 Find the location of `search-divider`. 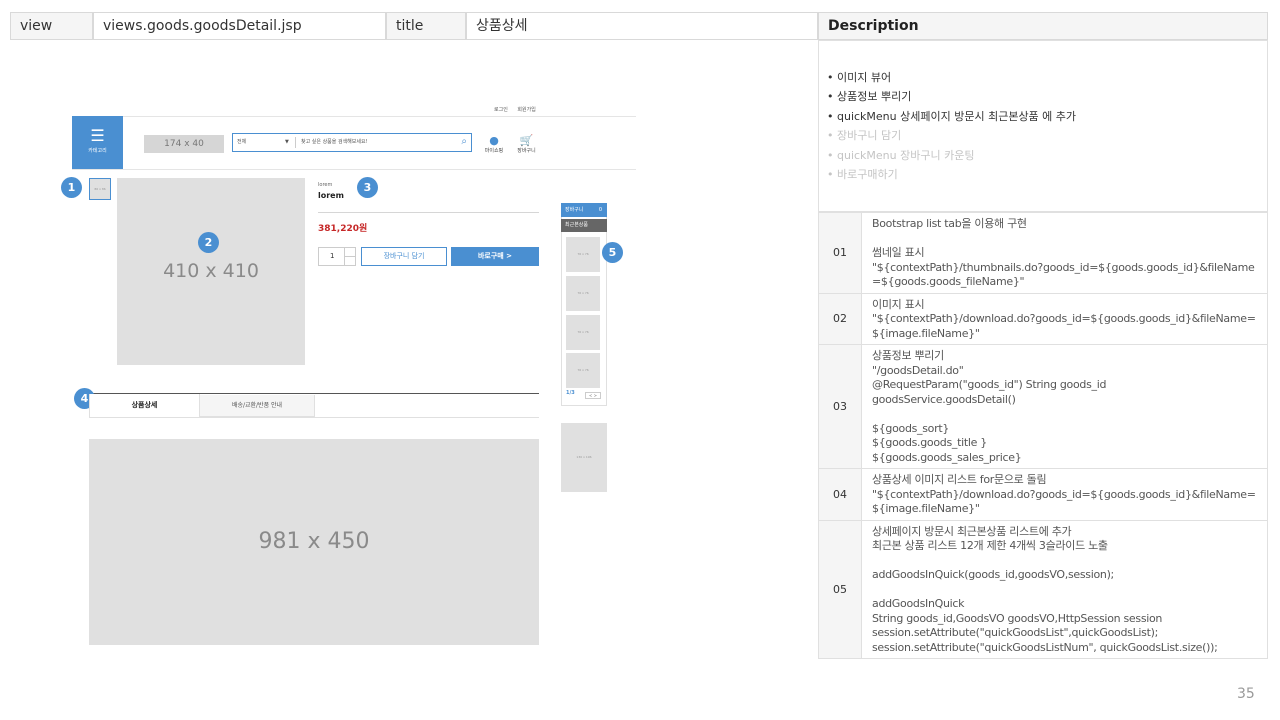

search-divider is located at coordinates (295, 142).